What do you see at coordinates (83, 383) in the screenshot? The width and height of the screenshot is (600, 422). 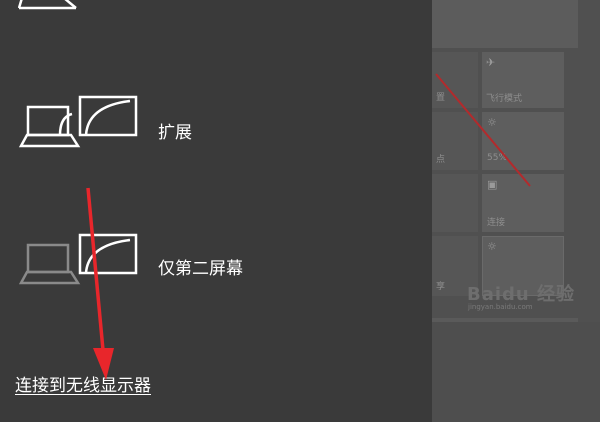 I see `connect-wireless-display-link: 连接到无线显示器` at bounding box center [83, 383].